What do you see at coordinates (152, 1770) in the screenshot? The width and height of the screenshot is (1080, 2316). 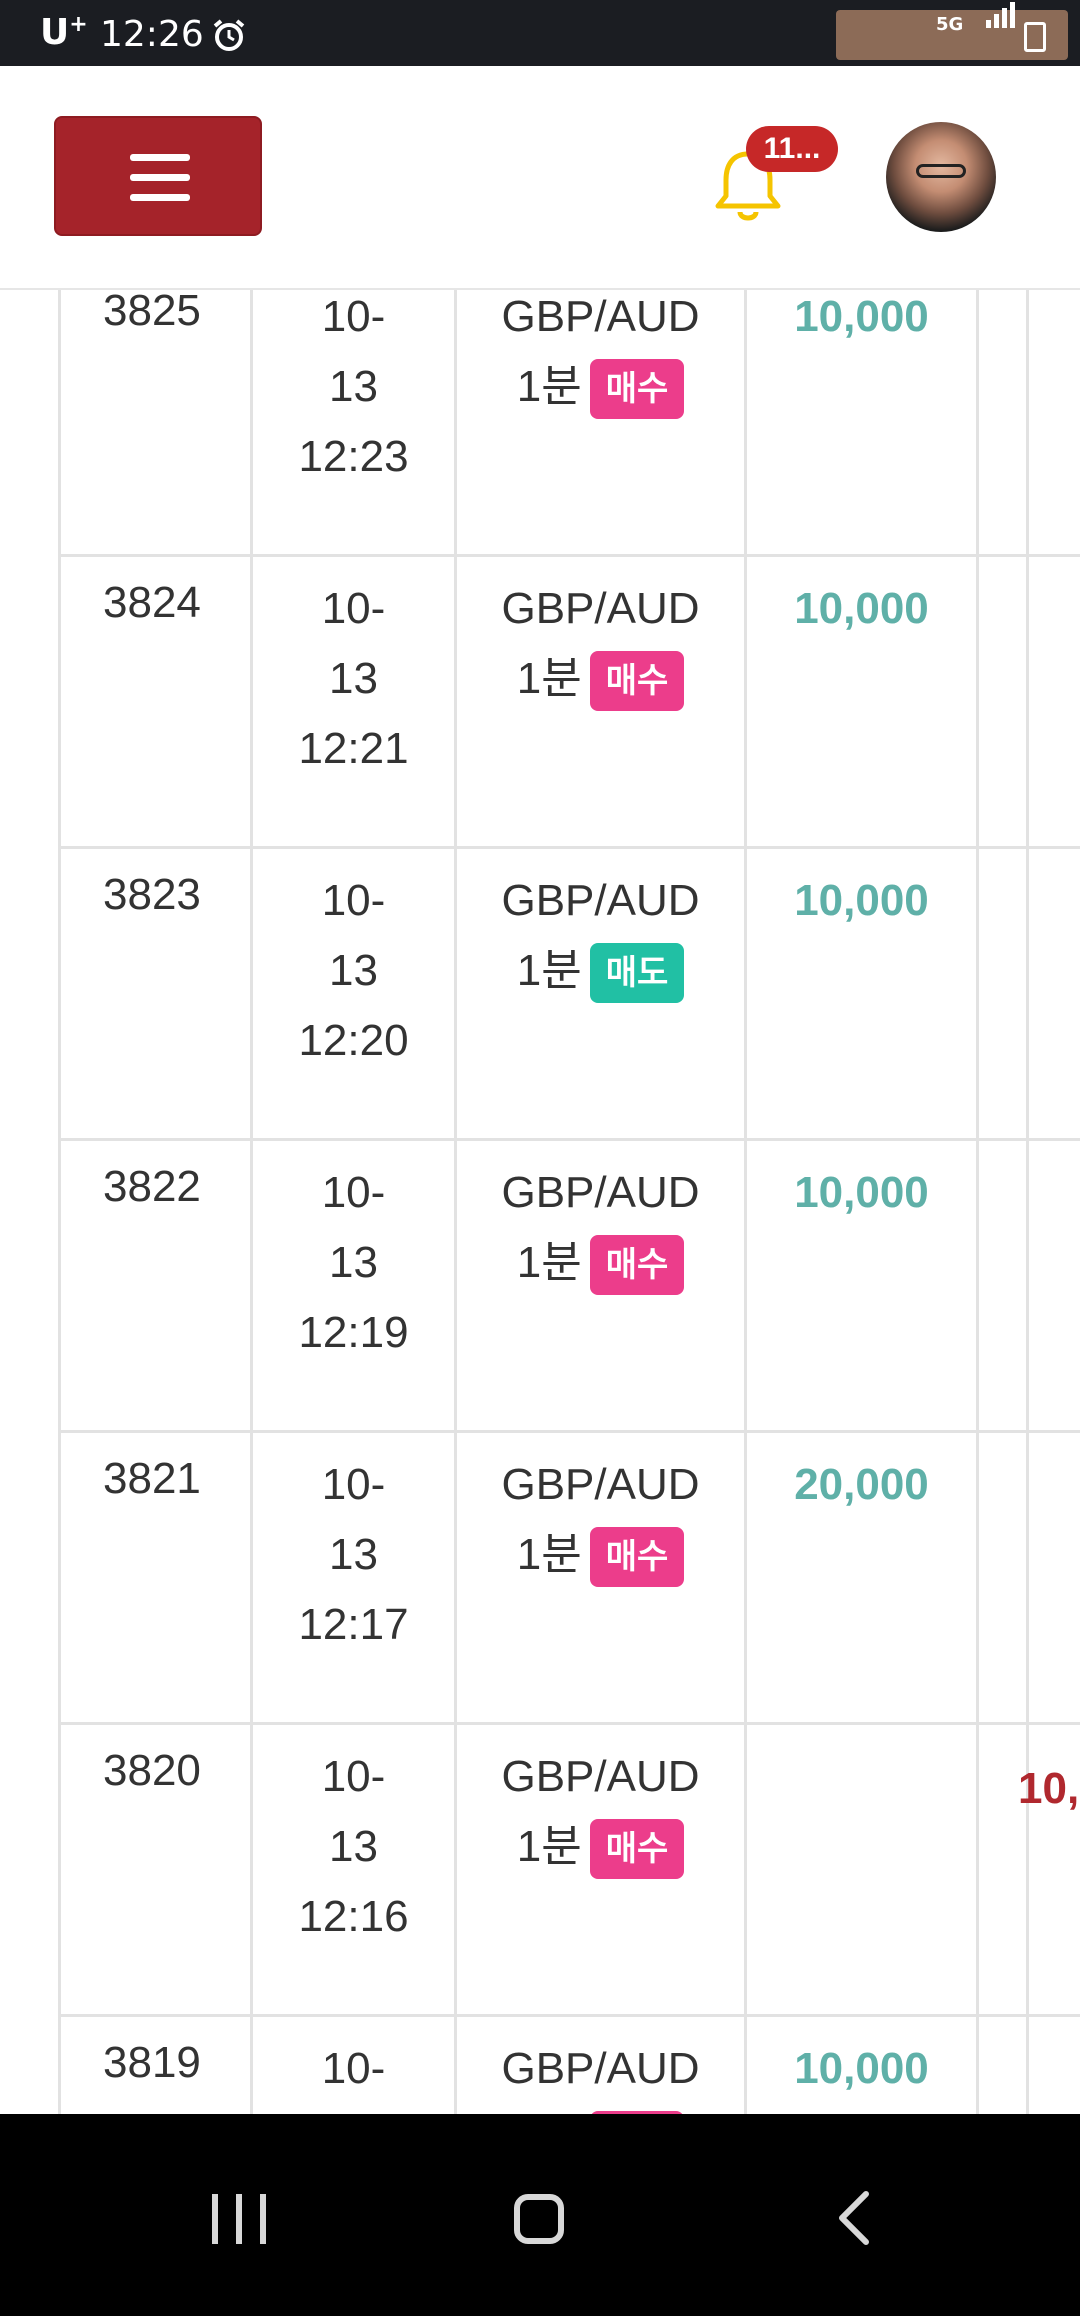 I see `trade-id: 3820` at bounding box center [152, 1770].